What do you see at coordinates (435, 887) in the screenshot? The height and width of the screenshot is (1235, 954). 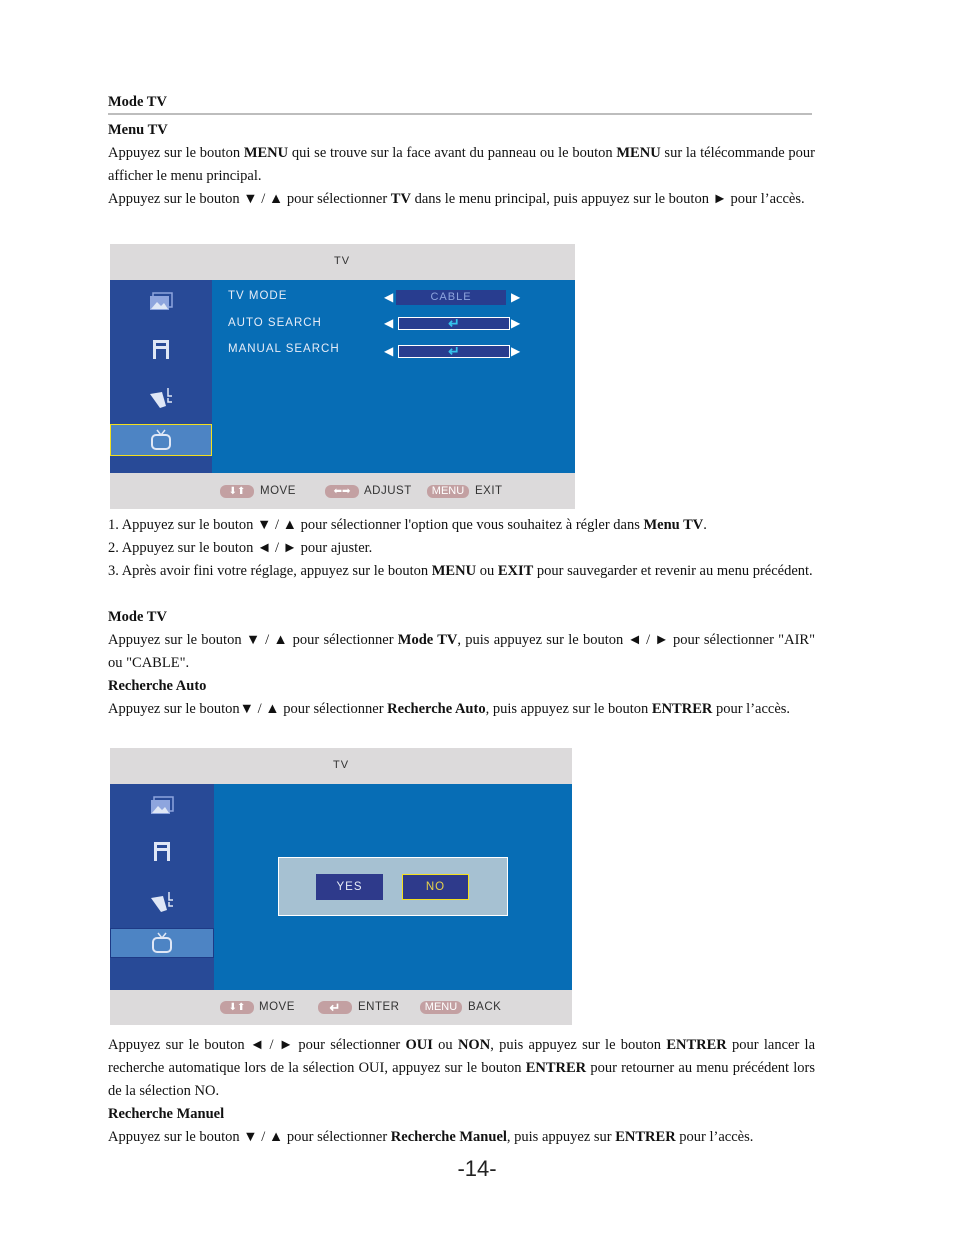 I see `no-button: NO` at bounding box center [435, 887].